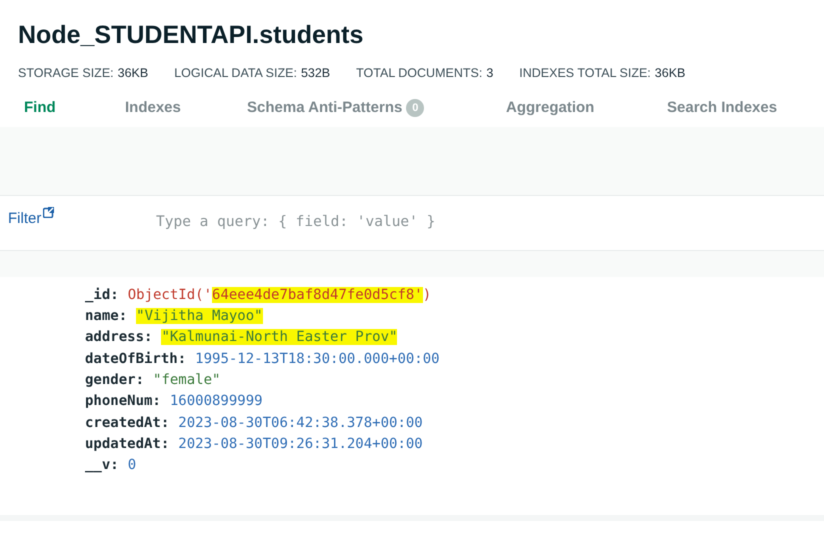 The height and width of the screenshot is (544, 824). Describe the element at coordinates (279, 337) in the screenshot. I see `highlighted-value: "Kalmunai-North Easter Prov"` at that location.